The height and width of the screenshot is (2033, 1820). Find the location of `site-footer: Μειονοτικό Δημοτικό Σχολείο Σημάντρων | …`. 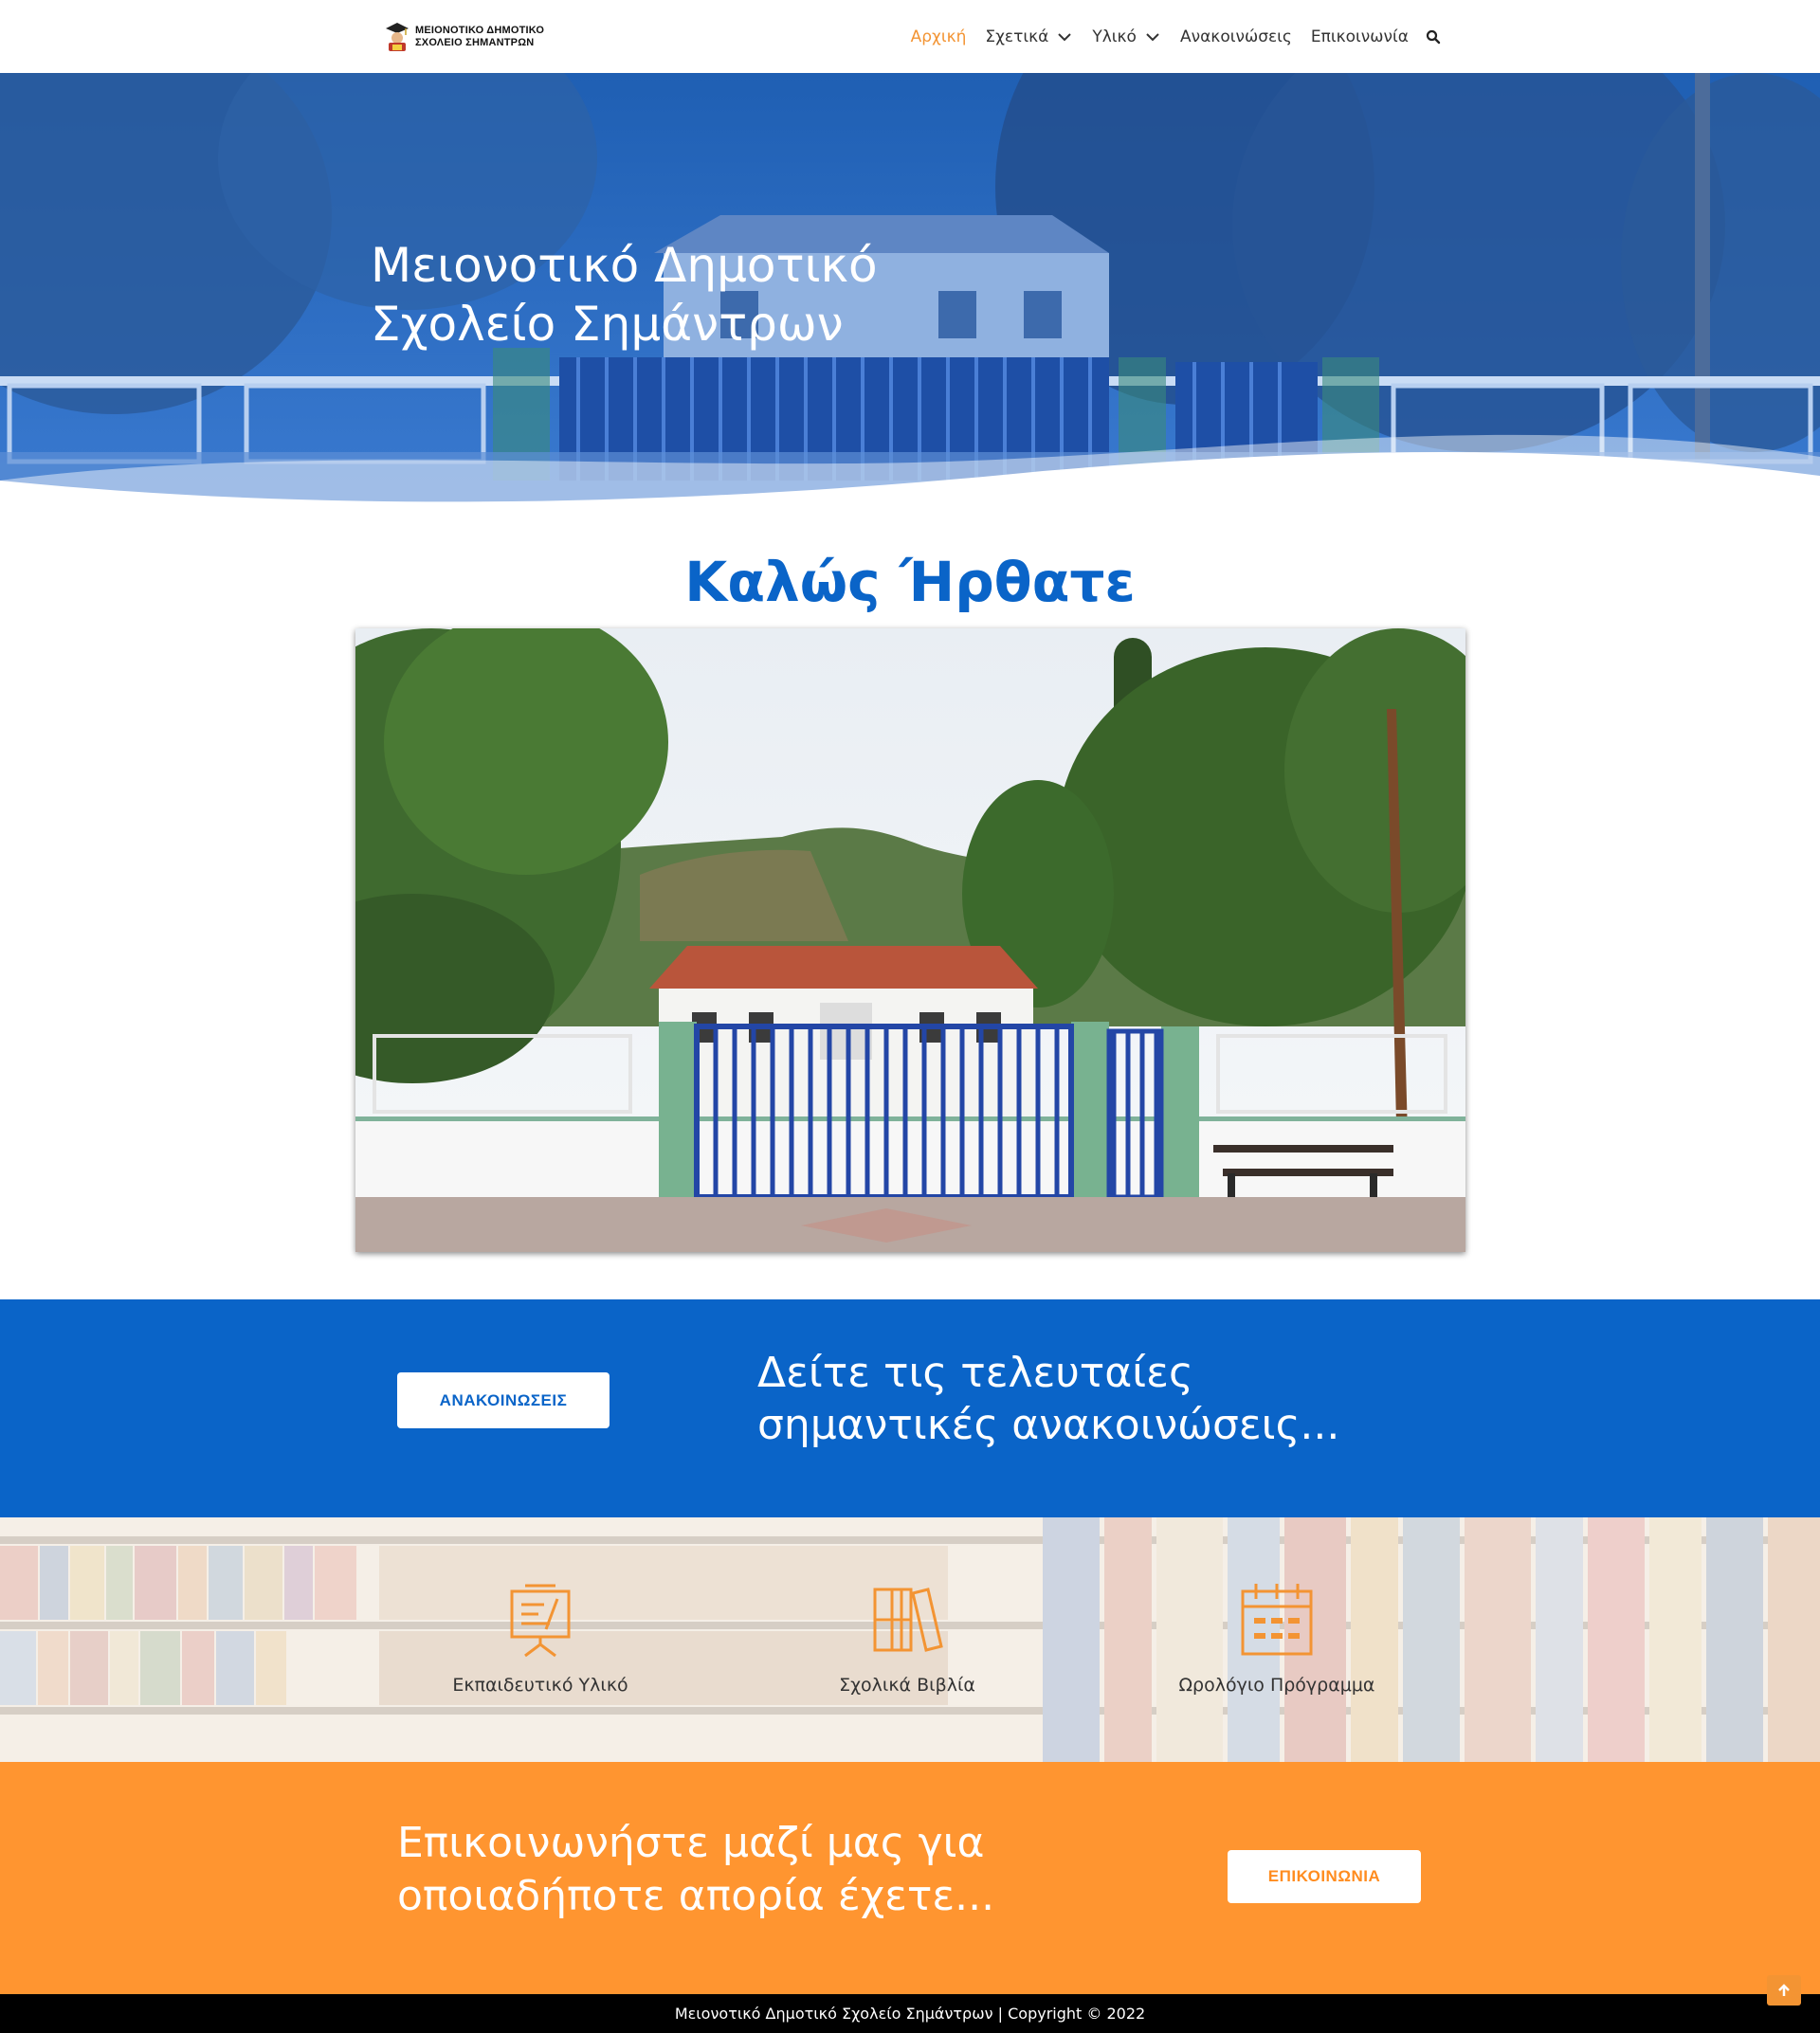

site-footer: Μειονοτικό Δημοτικό Σχολείο Σημάντρων | … is located at coordinates (910, 2013).